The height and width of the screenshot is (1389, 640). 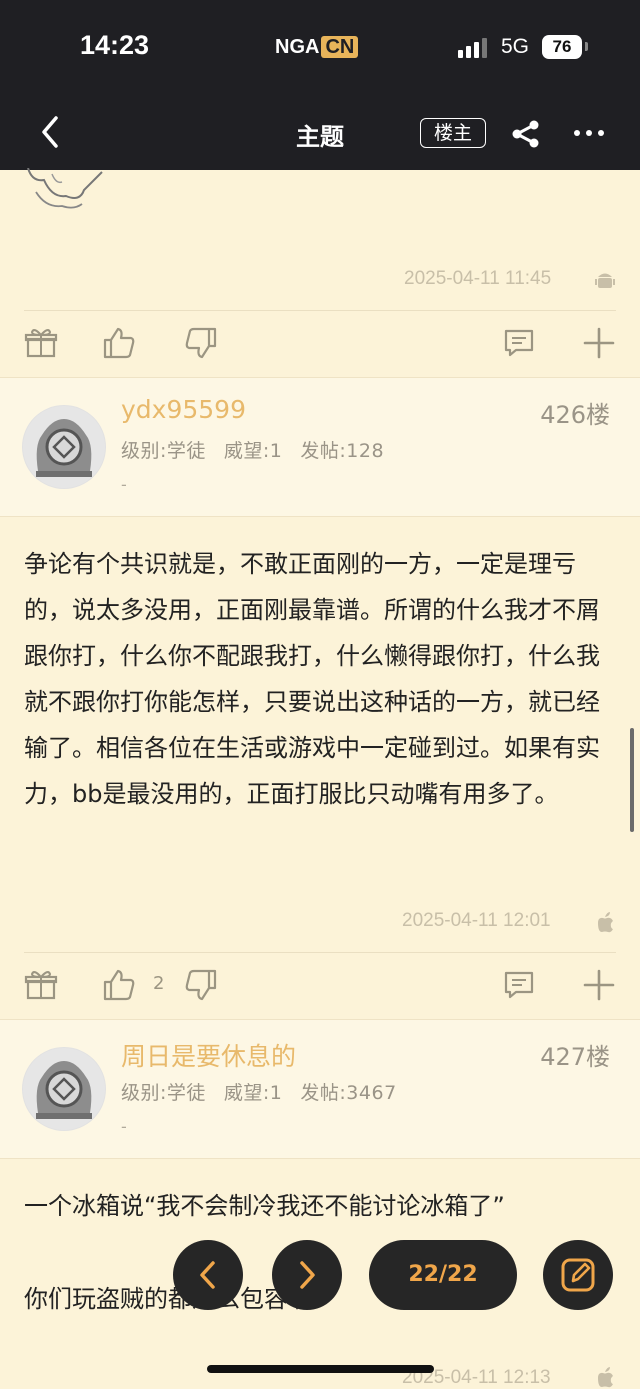 I want to click on page-indicator: 22/22, so click(x=443, y=1275).